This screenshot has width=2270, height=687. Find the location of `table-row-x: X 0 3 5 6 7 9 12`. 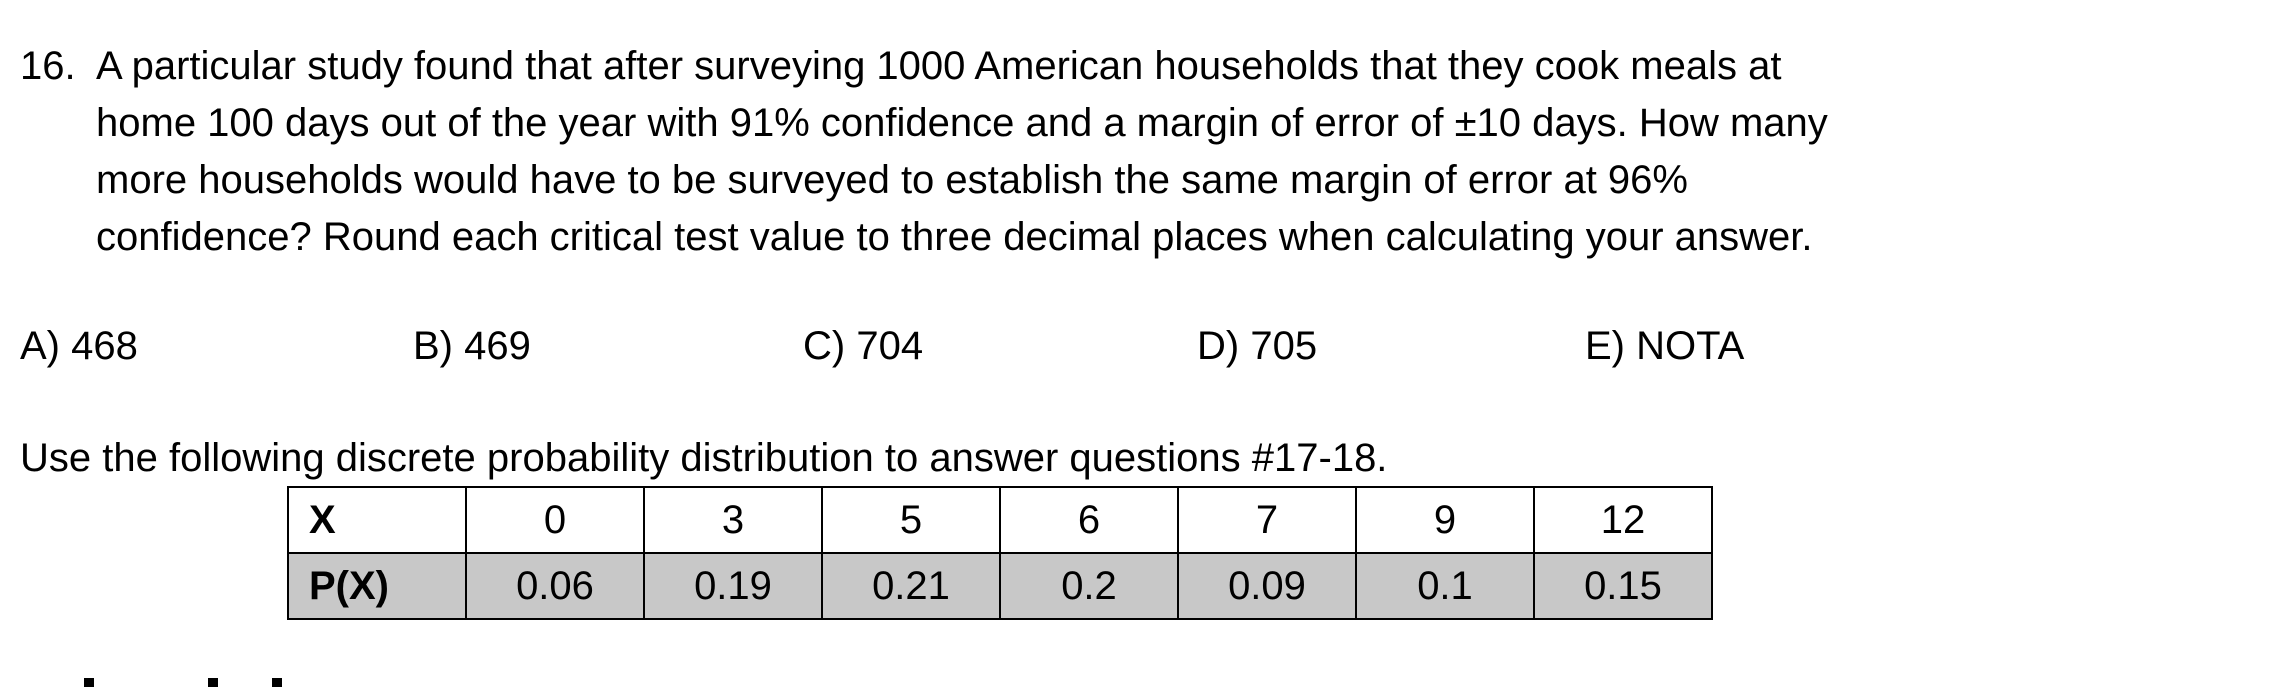

table-row-x: X 0 3 5 6 7 9 12 is located at coordinates (1000, 520).